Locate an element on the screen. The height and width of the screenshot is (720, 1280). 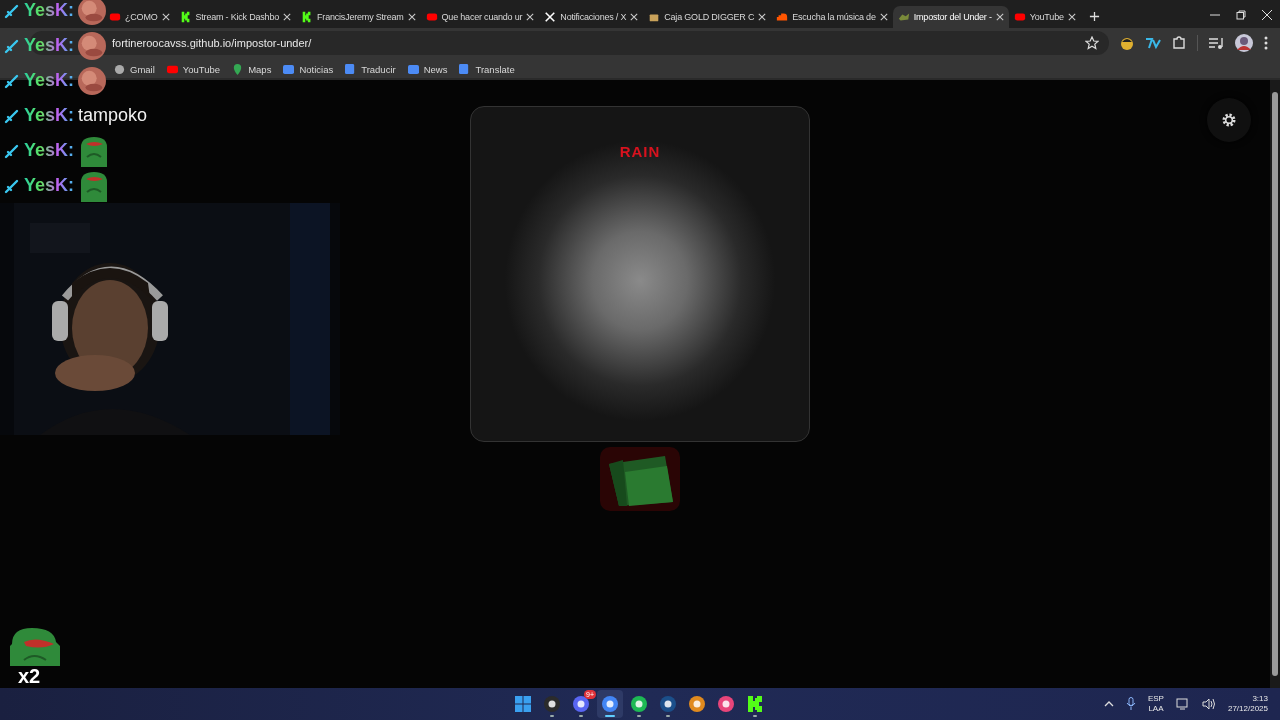
bookmark-item: YouTube is located at coordinates (193, 69).